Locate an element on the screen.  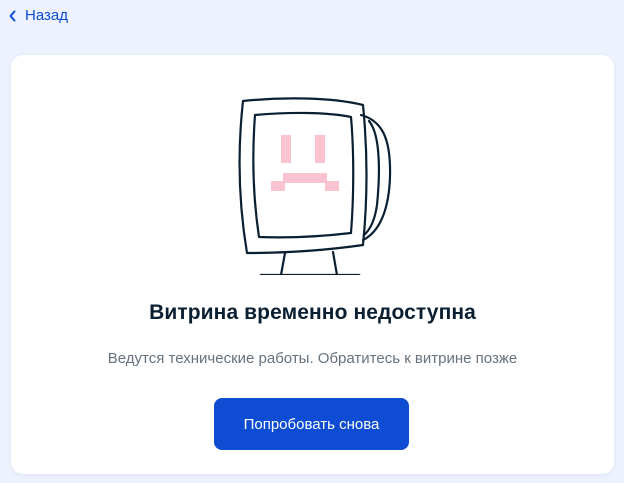
sad-computer-icon is located at coordinates (315, 186).